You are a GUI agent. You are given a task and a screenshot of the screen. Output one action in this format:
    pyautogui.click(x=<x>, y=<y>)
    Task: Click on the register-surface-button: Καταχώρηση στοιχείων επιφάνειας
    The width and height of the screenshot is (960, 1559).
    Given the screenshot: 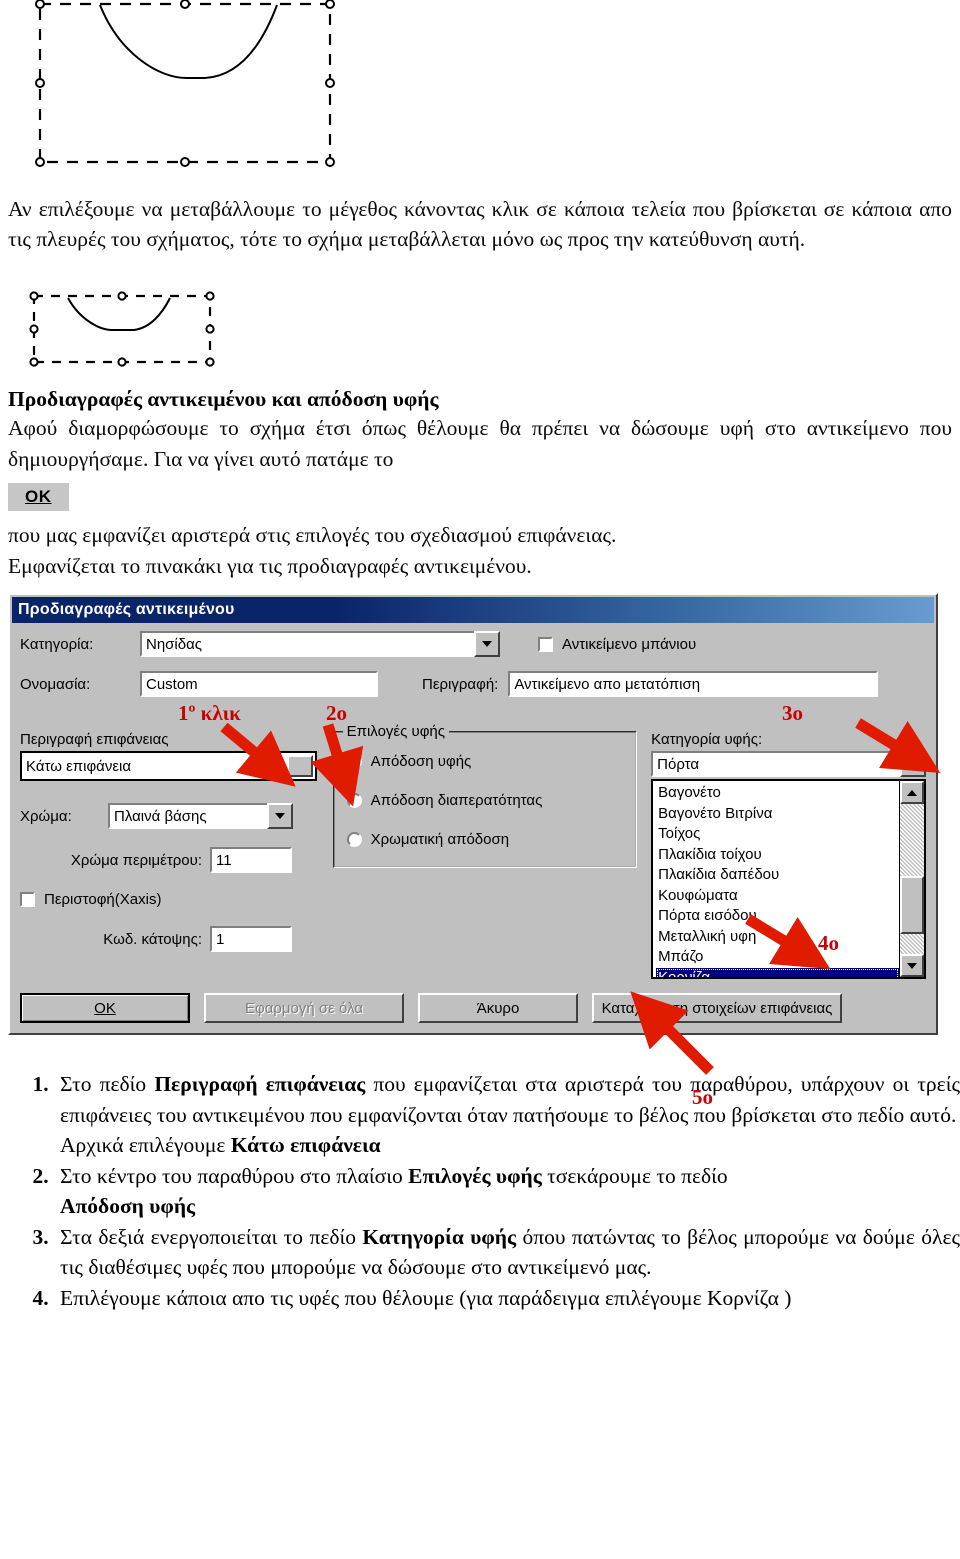 What is the action you would take?
    pyautogui.click(x=717, y=1008)
    